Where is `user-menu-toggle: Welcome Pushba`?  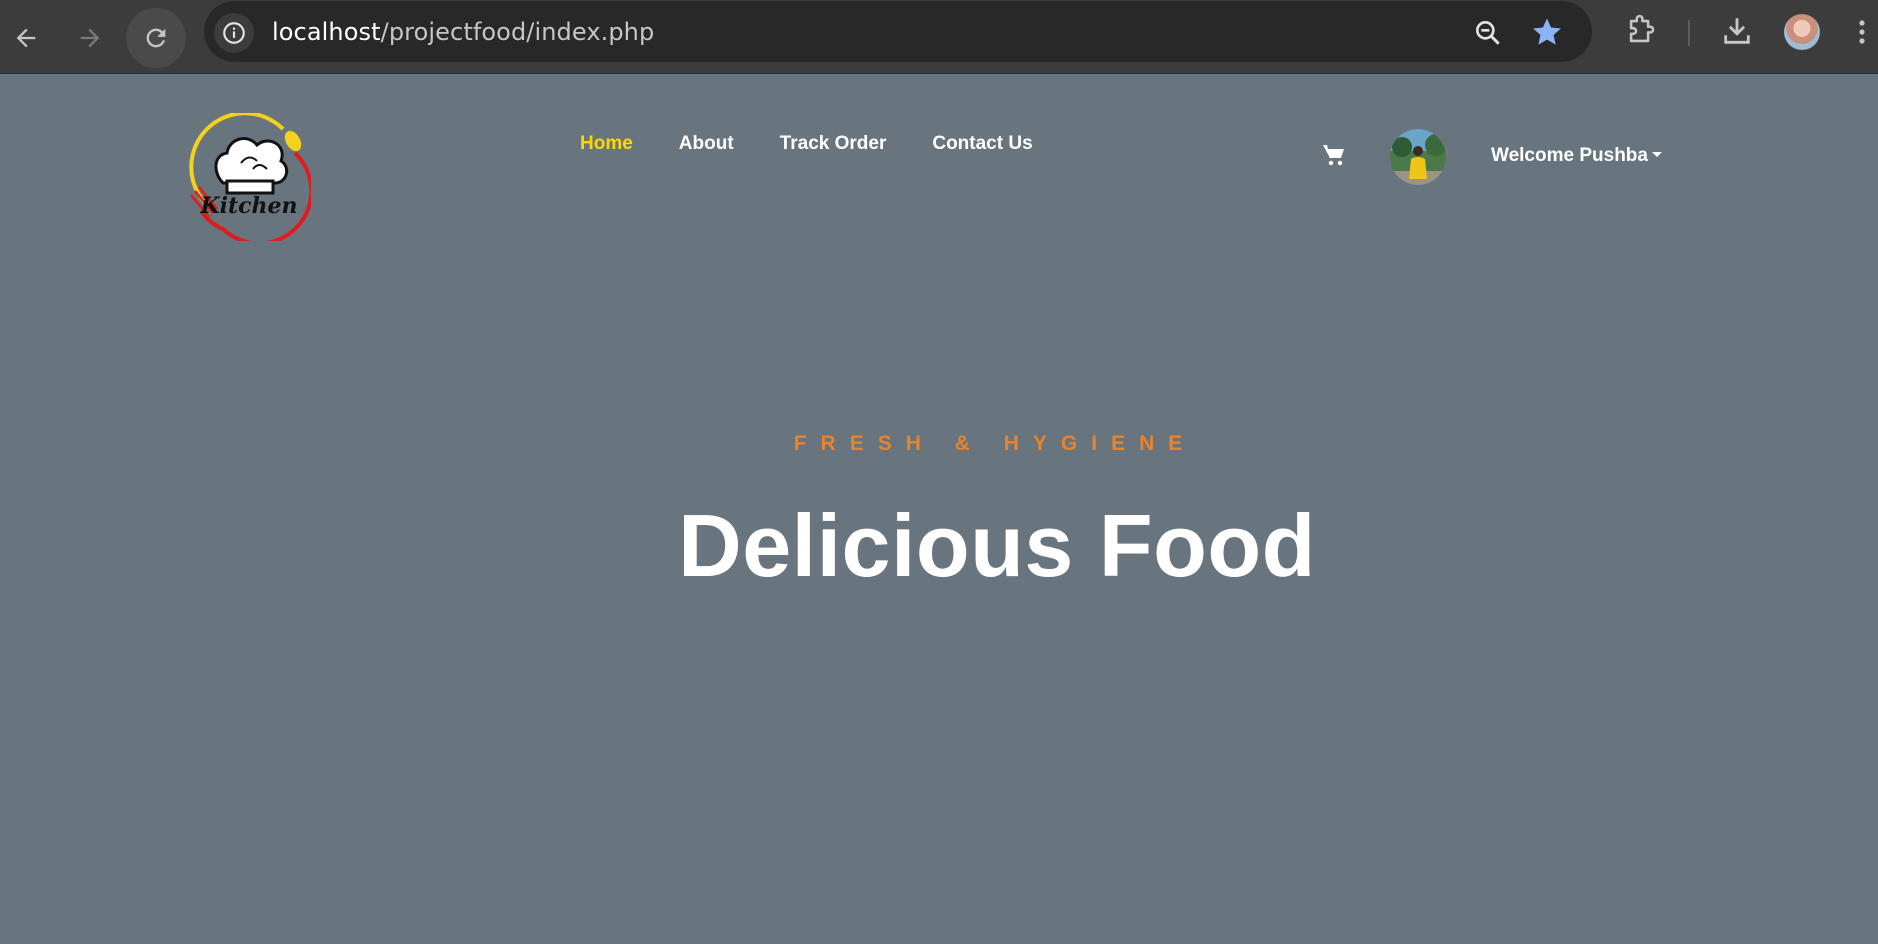 user-menu-toggle: Welcome Pushba is located at coordinates (1576, 156).